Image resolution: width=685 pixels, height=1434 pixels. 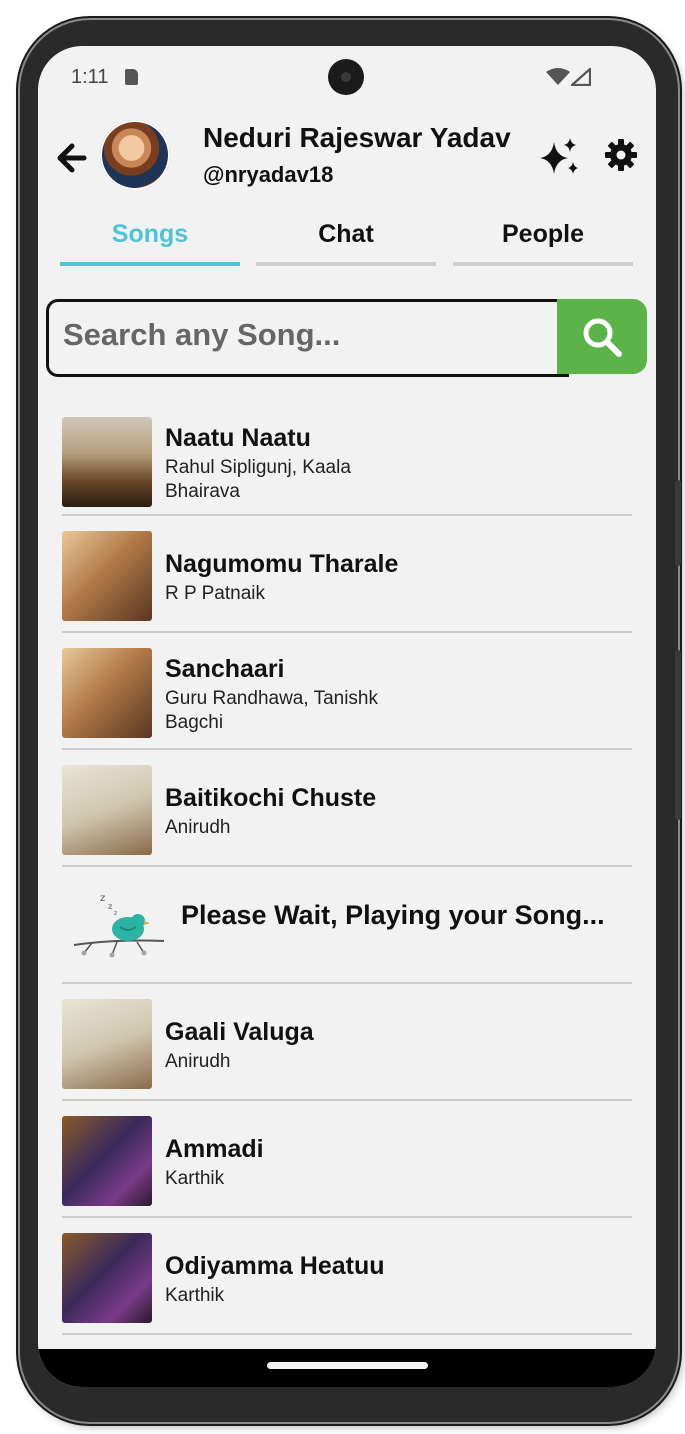 I want to click on sleeping-bird-icon: z z z, so click(x=119, y=925).